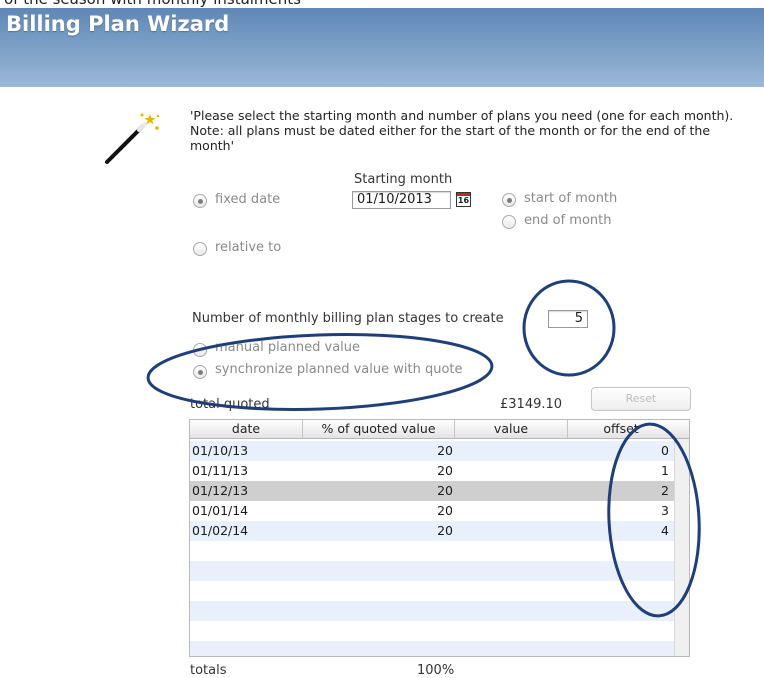  I want to click on top-strip-text: of the season with monthly instalments, so click(152, 4).